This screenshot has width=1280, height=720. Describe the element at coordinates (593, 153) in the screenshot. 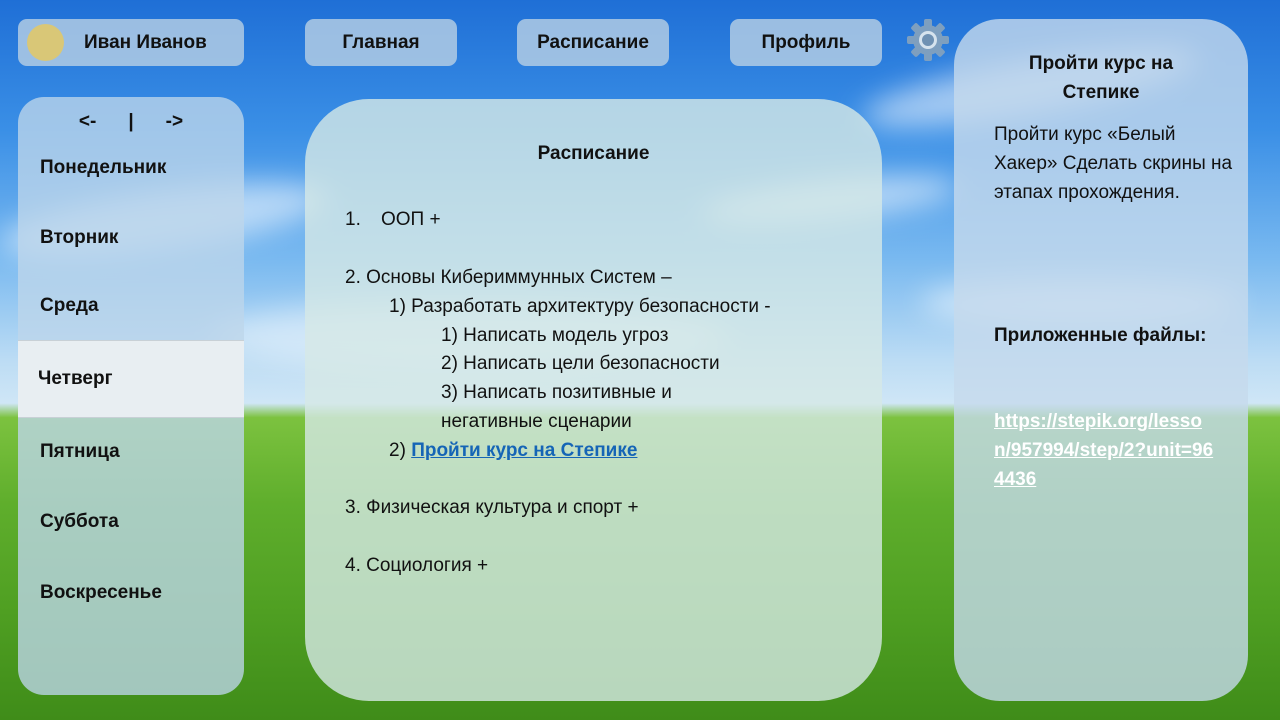

I see `schedule-title: Расписание` at that location.